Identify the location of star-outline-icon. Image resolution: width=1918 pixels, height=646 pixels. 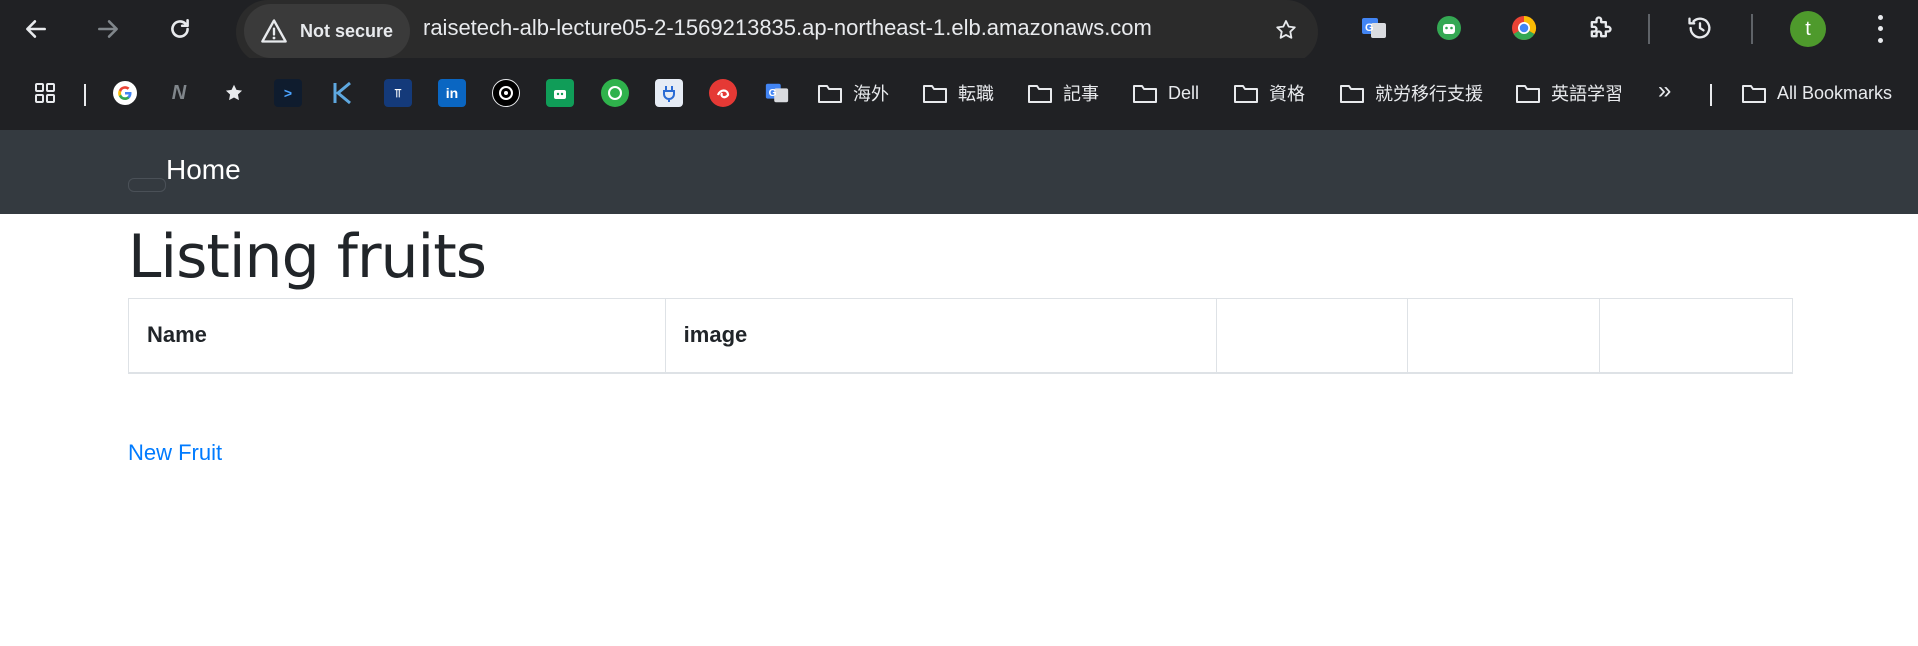
(1286, 29).